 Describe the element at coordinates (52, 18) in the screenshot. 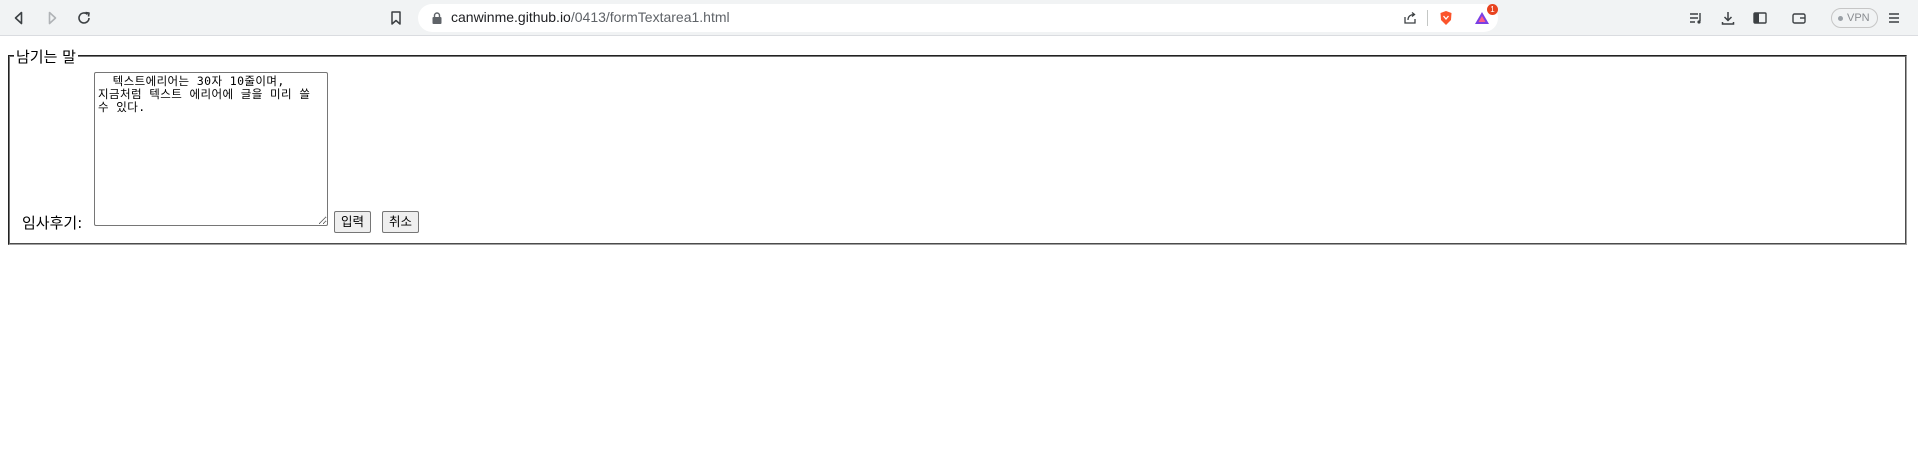

I see `forward-icon` at that location.